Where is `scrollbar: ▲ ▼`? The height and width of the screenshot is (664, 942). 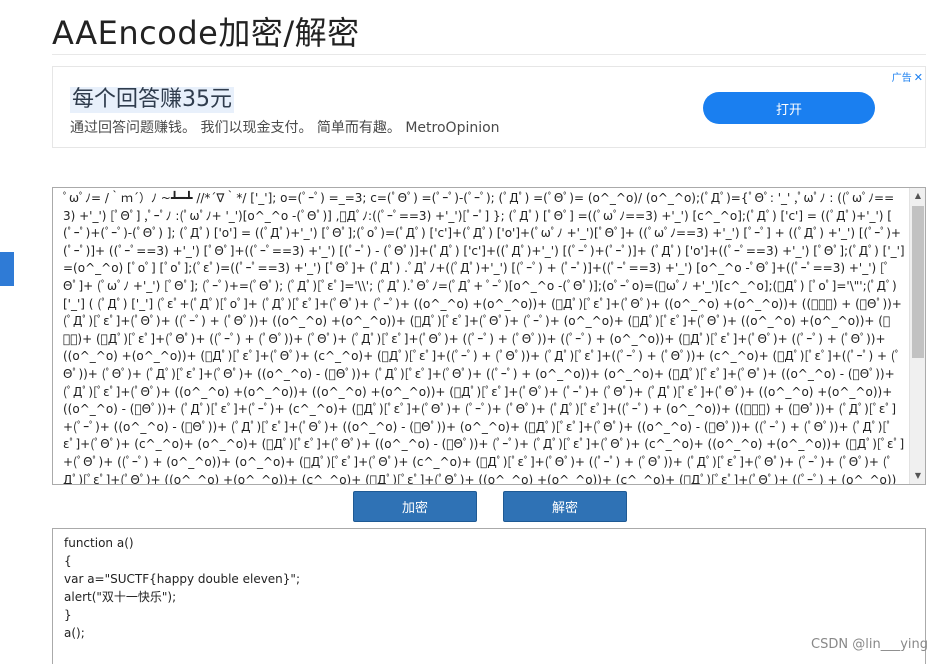
scrollbar: ▲ ▼ is located at coordinates (917, 336).